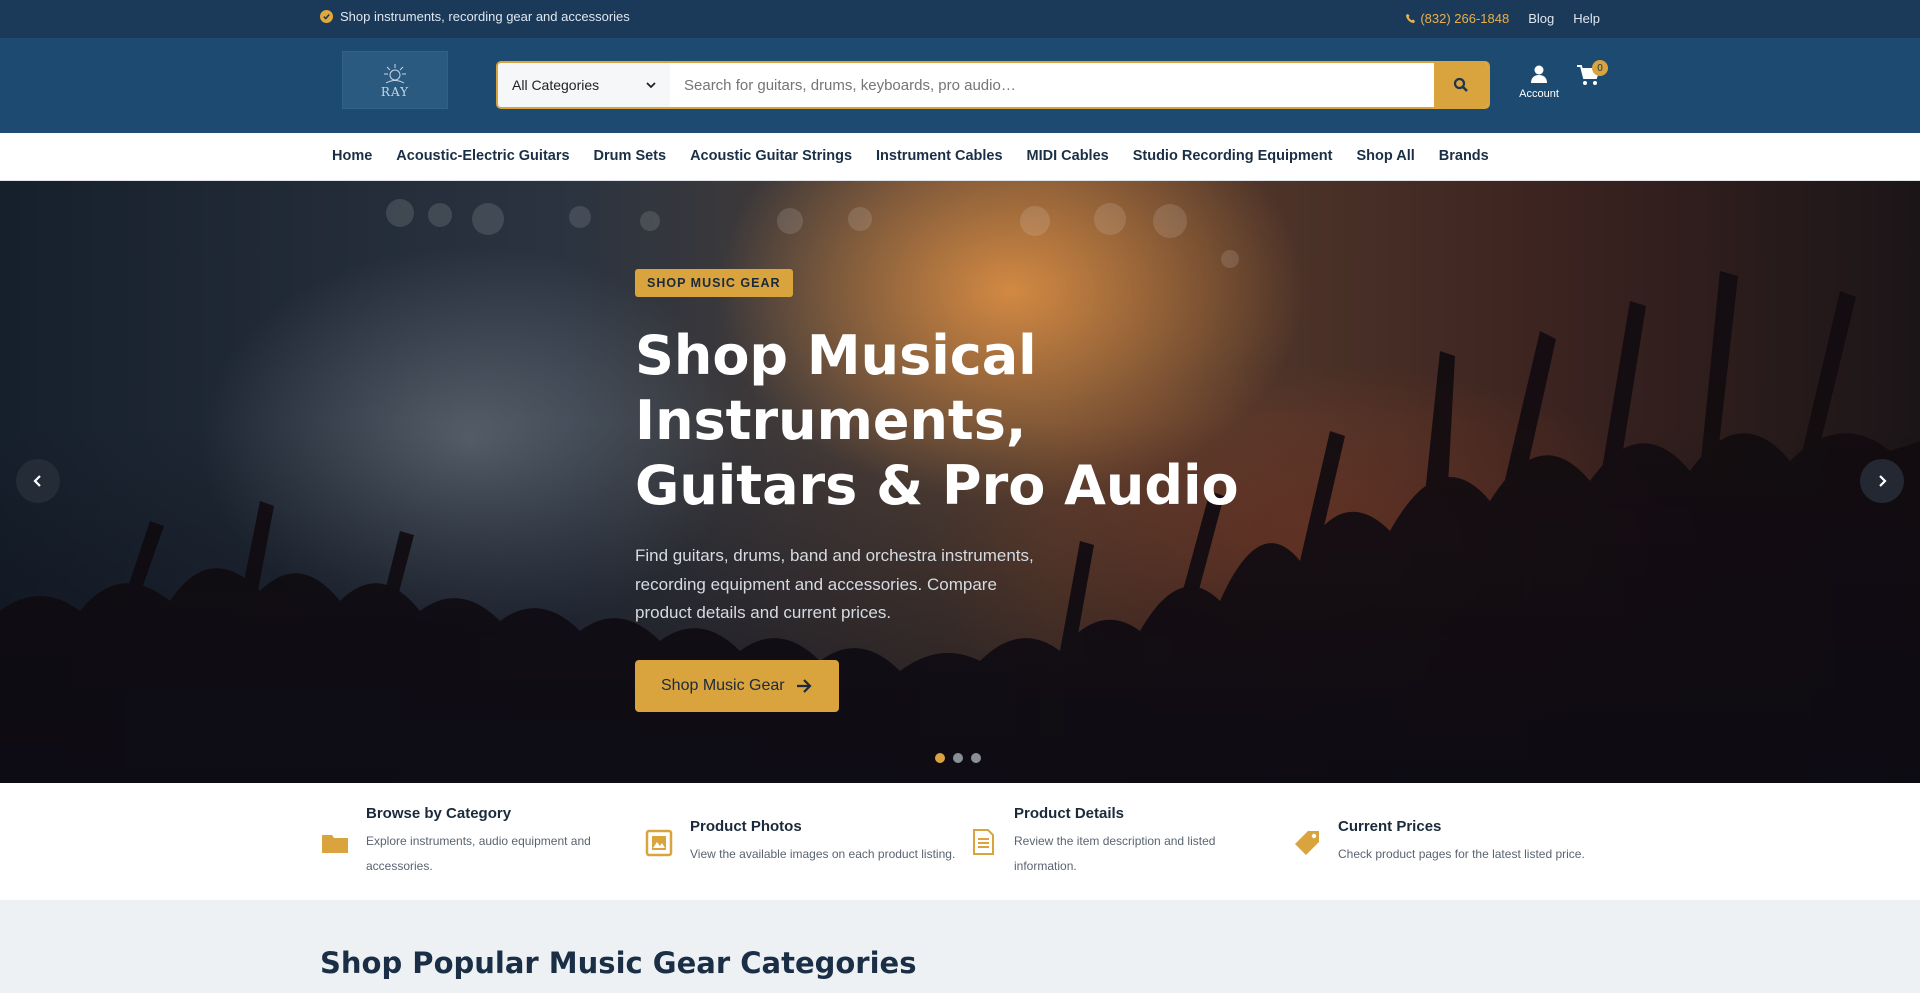 Image resolution: width=1920 pixels, height=993 pixels. Describe the element at coordinates (556, 85) in the screenshot. I see `category-select-value: All Categories` at that location.